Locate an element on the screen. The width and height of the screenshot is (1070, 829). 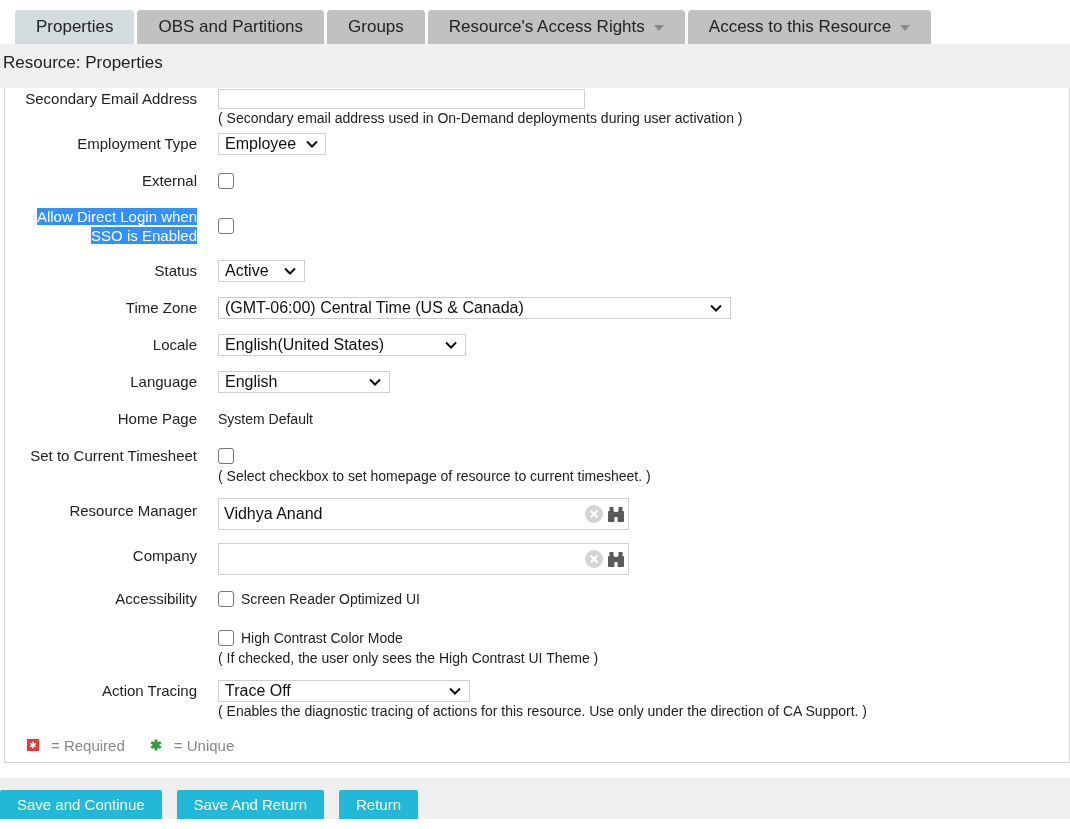
field-label: Set to Current Timesheet is located at coordinates (113, 456).